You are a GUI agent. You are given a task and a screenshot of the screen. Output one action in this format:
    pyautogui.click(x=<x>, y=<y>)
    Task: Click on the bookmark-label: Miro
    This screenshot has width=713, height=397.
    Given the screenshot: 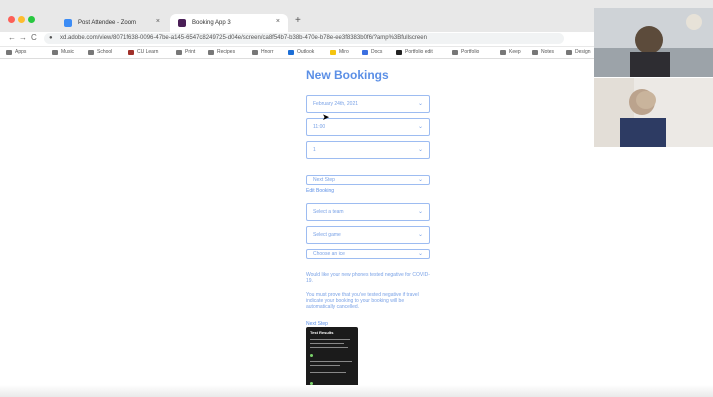 What is the action you would take?
    pyautogui.click(x=344, y=52)
    